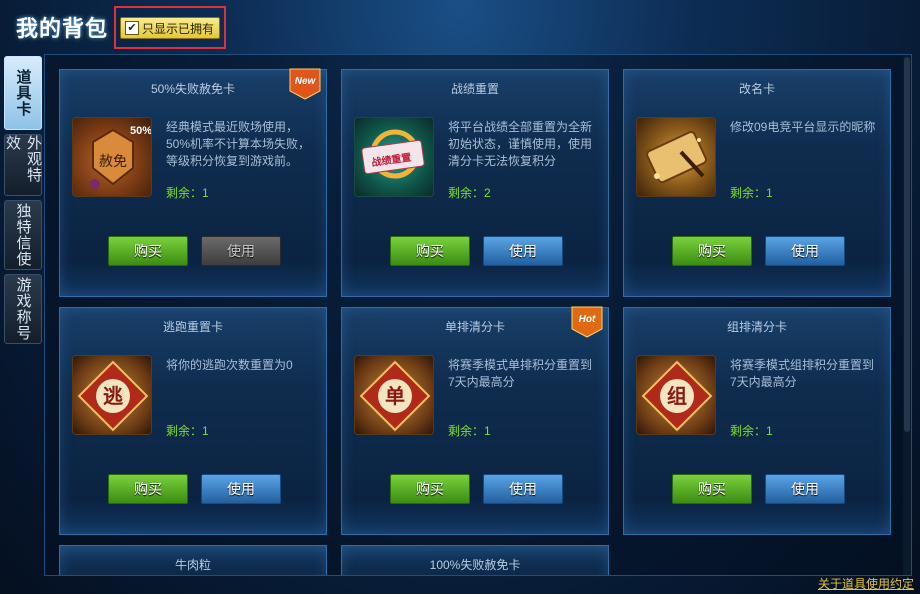  I want to click on escape-reset-image: 逃, so click(112, 395).